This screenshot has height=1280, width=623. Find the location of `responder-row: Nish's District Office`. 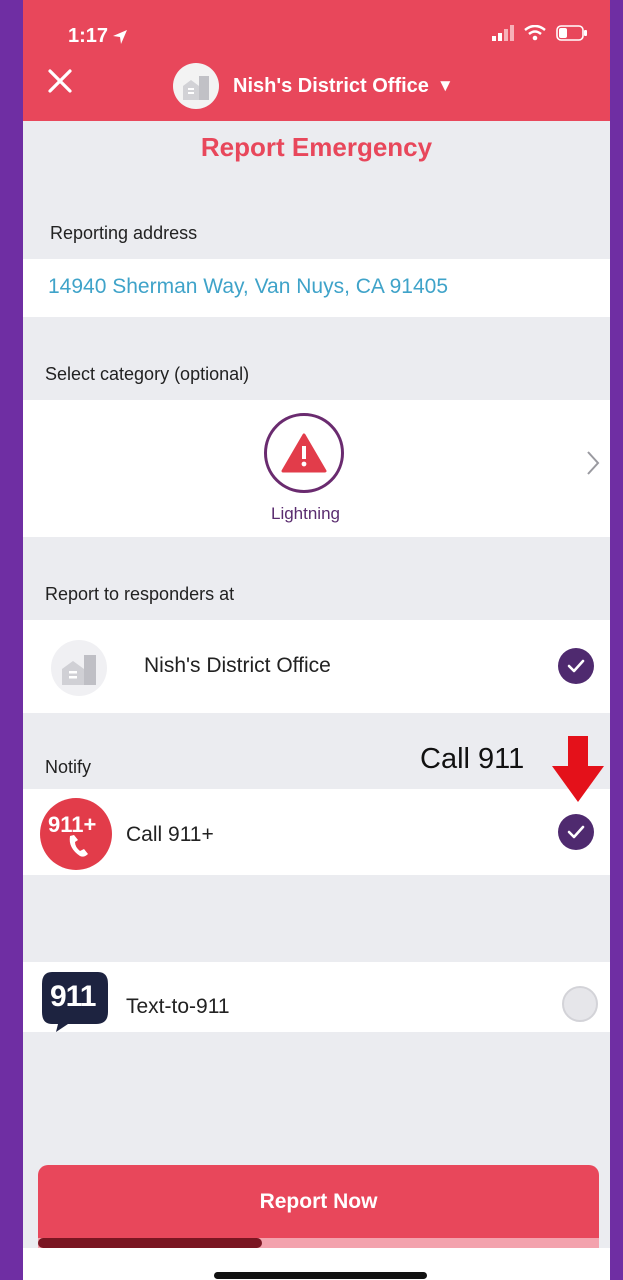

responder-row: Nish's District Office is located at coordinates (316, 666).